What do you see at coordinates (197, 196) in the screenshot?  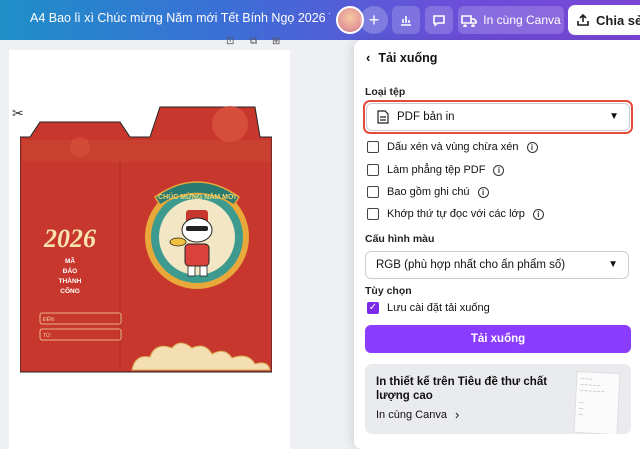 I see `banner-text: CHÚC MỪNG NĂM MỚI` at bounding box center [197, 196].